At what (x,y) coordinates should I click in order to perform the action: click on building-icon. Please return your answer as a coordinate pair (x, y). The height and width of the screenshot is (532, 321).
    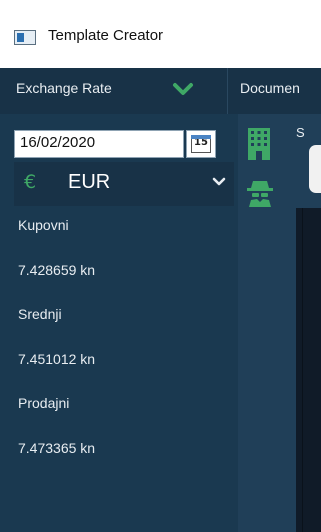
    Looking at the image, I should click on (259, 144).